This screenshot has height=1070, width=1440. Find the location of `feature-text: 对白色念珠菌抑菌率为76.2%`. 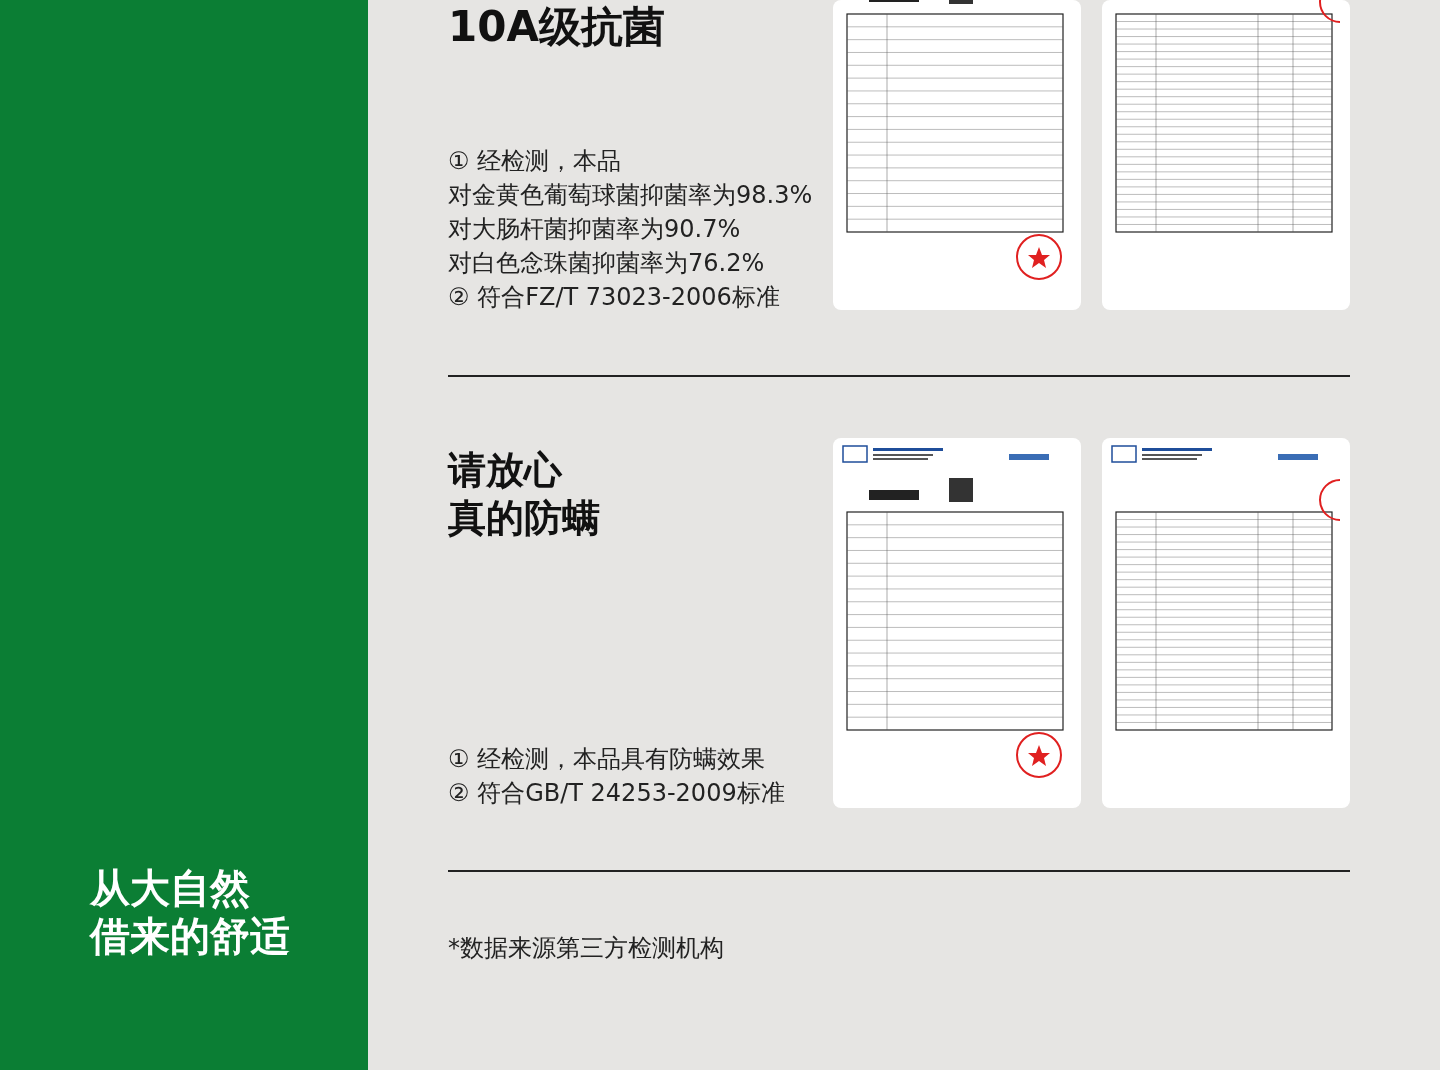

feature-text: 对白色念珠菌抑菌率为76.2% is located at coordinates (607, 263).